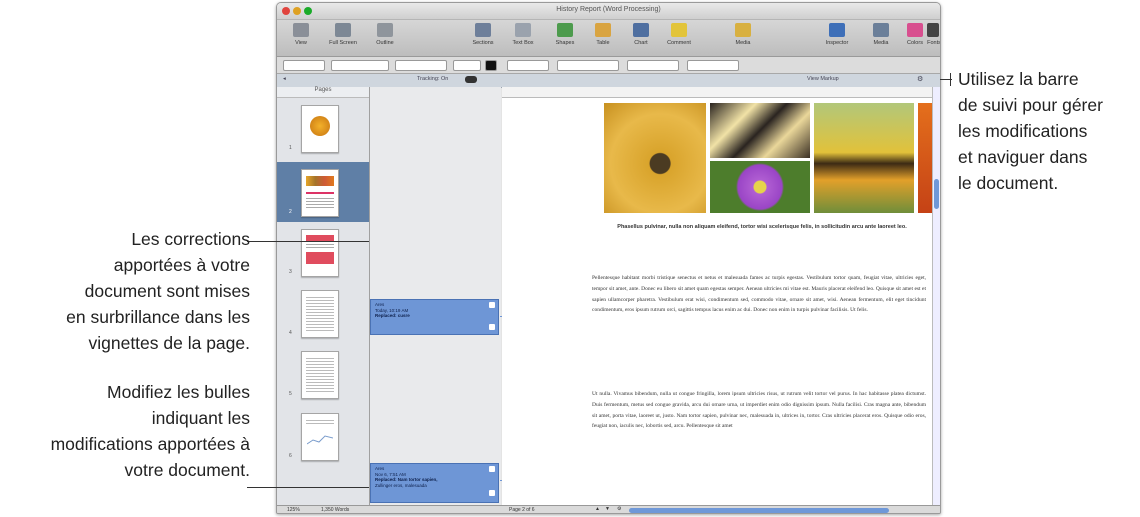 Image resolution: width=1140 pixels, height=517 pixels. What do you see at coordinates (290, 148) in the screenshot?
I see `page-number: 1` at bounding box center [290, 148].